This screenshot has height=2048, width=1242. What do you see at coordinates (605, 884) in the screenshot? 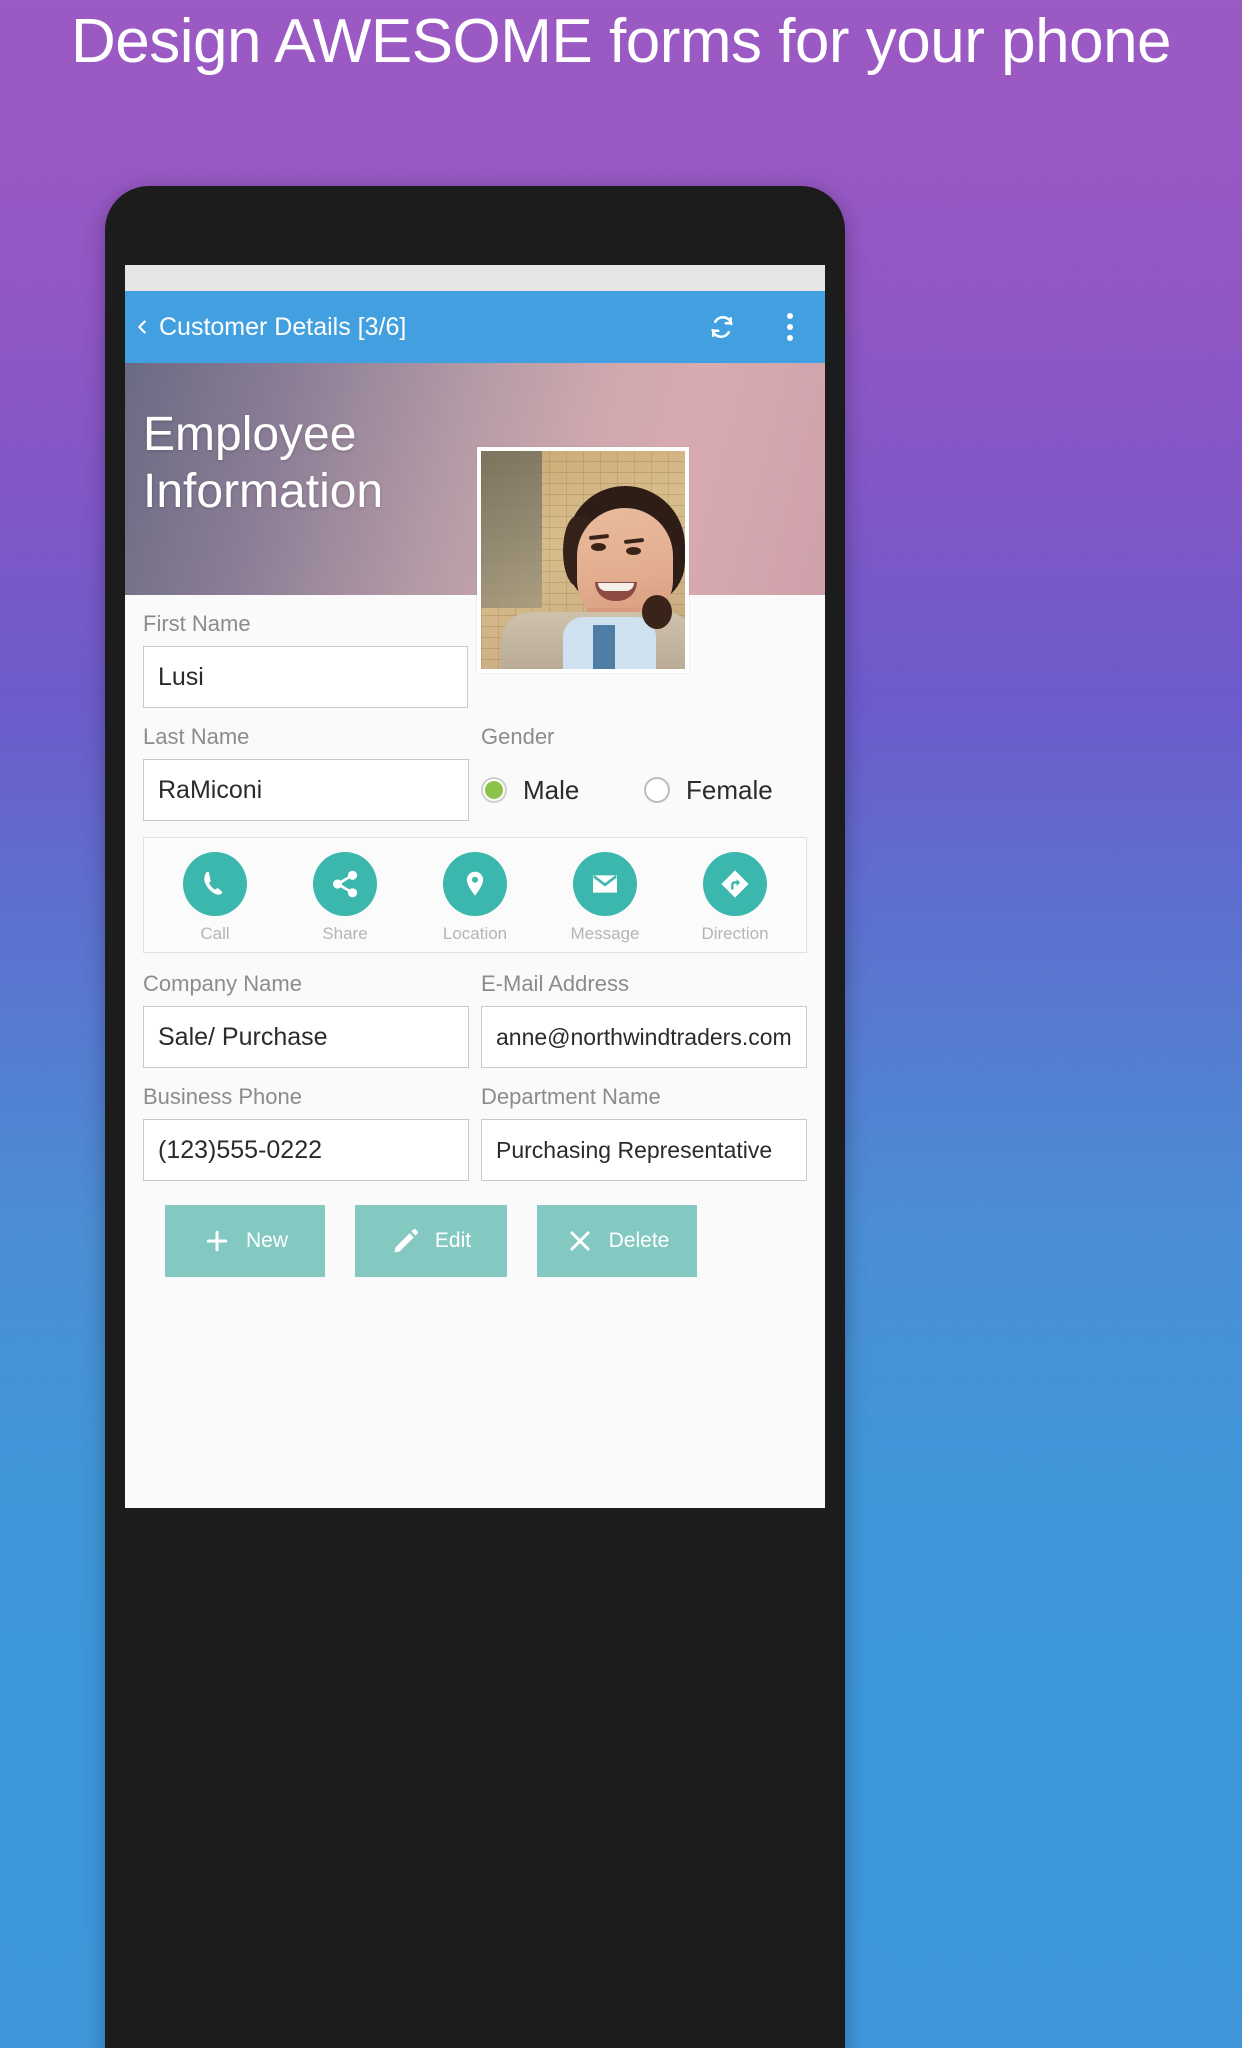
I see `envelope-icon` at bounding box center [605, 884].